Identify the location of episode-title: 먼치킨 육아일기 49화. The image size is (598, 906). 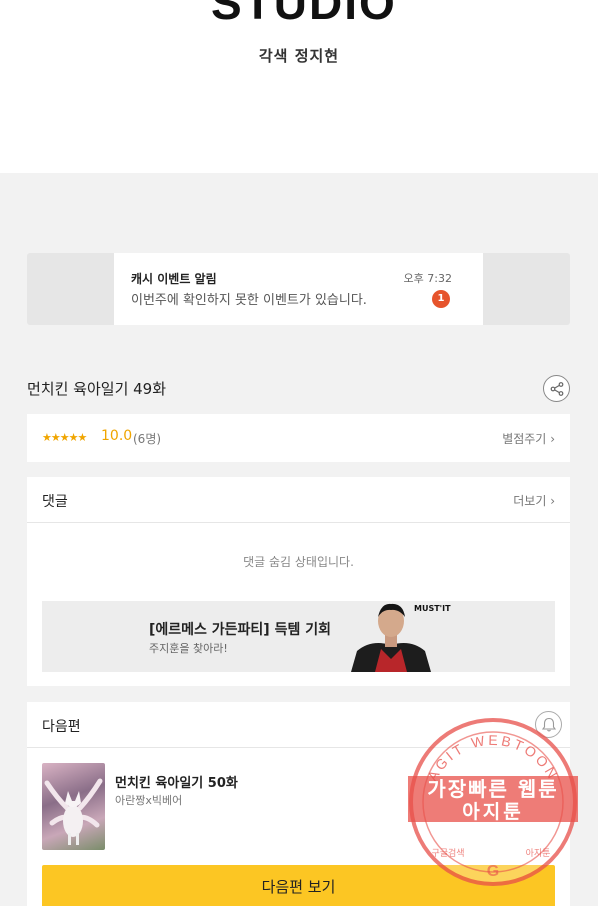
(97, 389).